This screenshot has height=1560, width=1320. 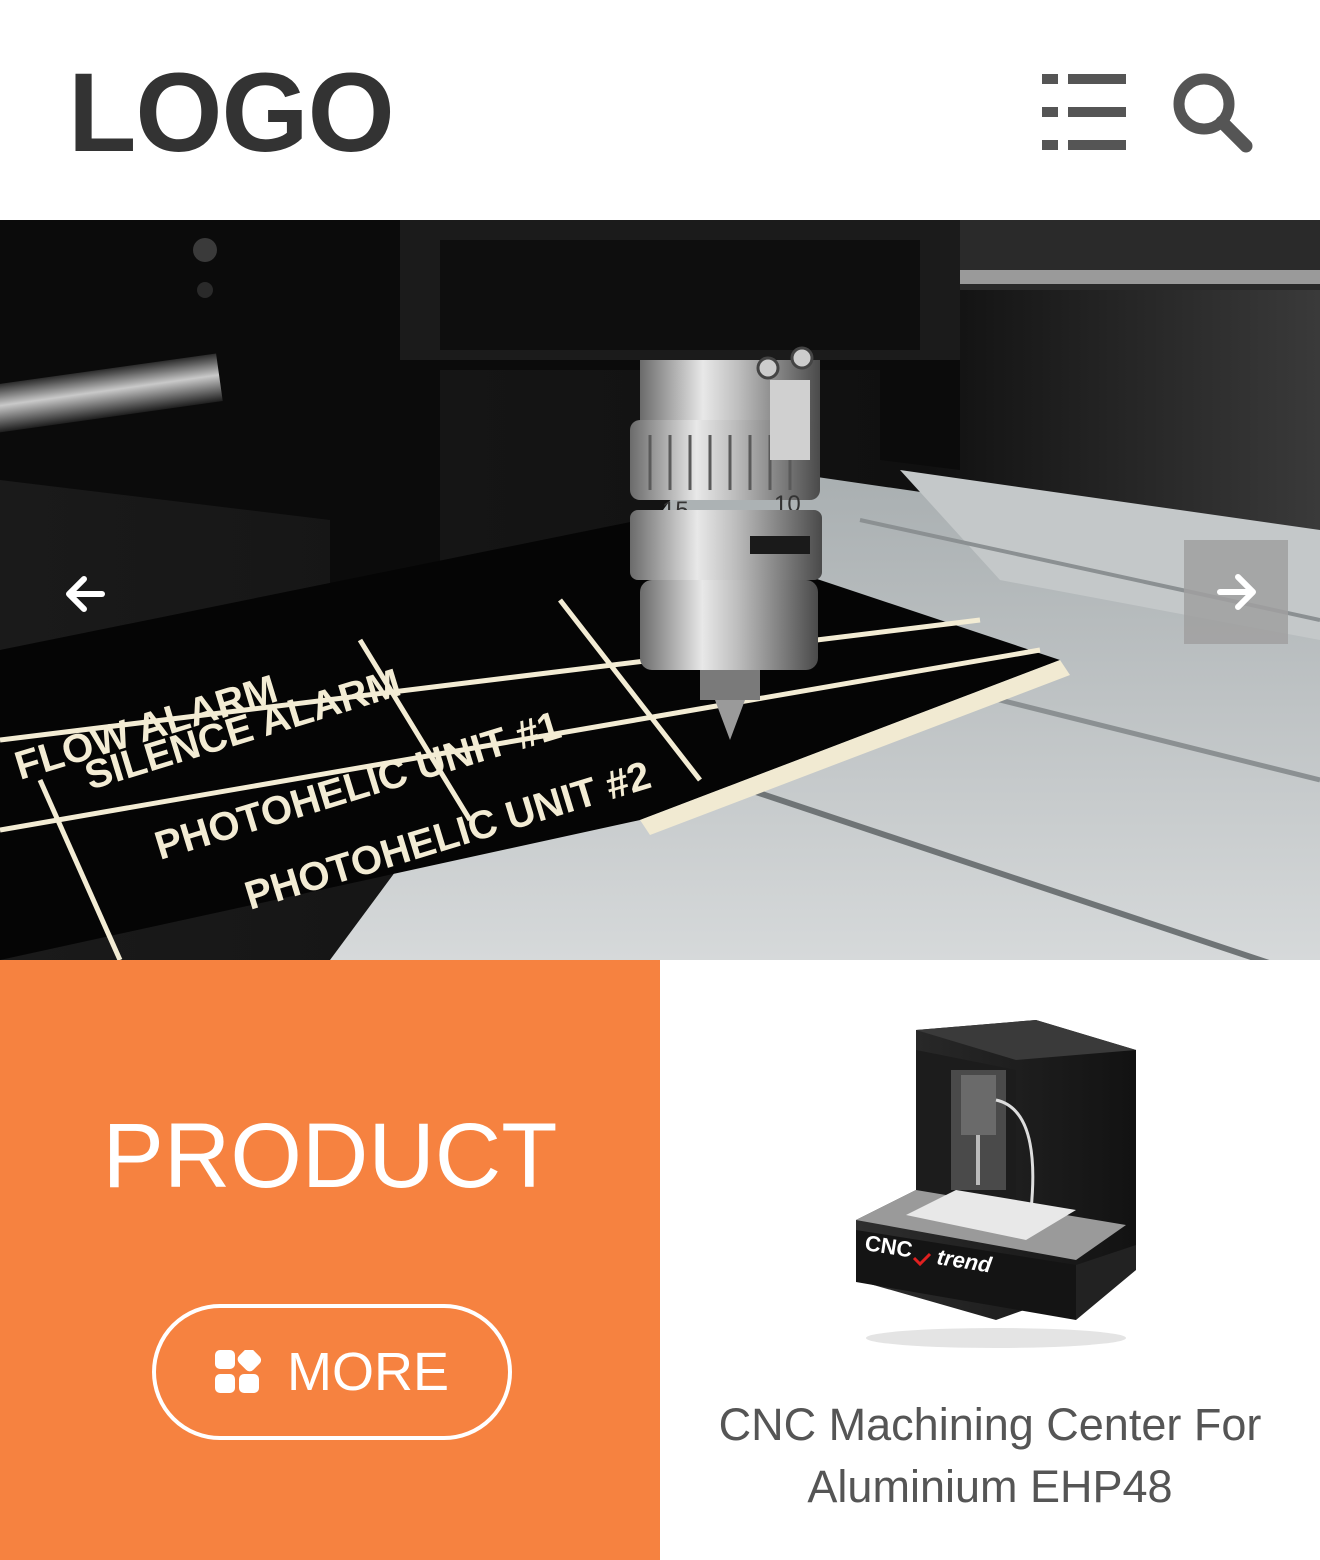 I want to click on grid-apps-icon, so click(x=238, y=1371).